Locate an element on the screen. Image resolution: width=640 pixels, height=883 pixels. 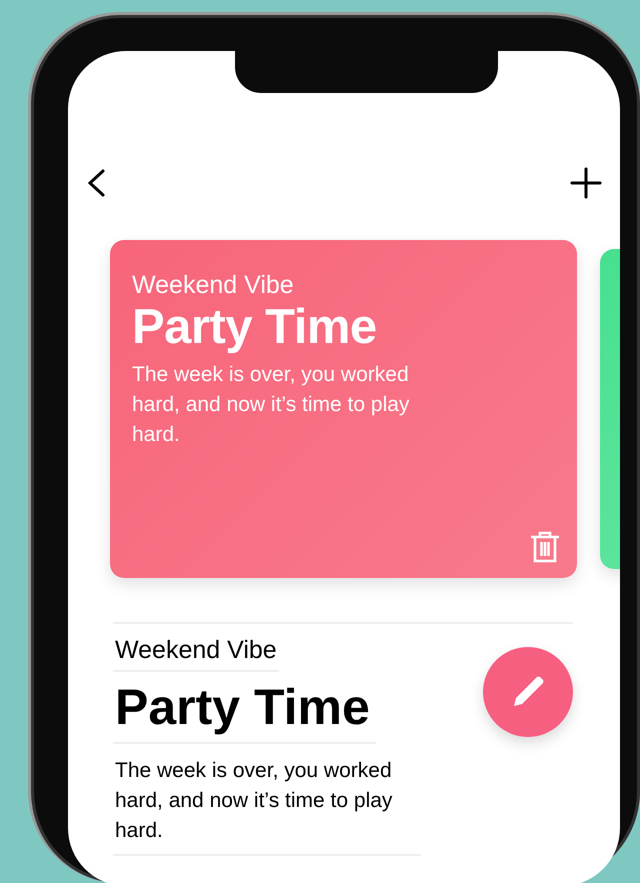
card-title: Party Time is located at coordinates (255, 327).